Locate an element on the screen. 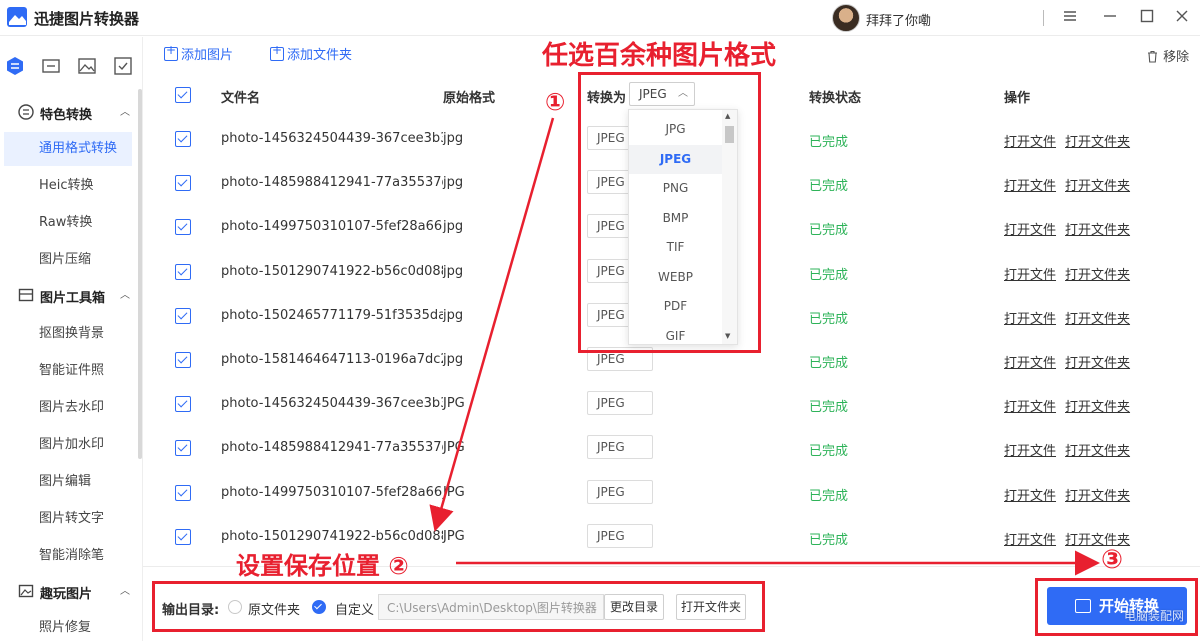 Image resolution: width=1200 pixels, height=641 pixels. app-title: 迅捷图片转换器 is located at coordinates (87, 19).